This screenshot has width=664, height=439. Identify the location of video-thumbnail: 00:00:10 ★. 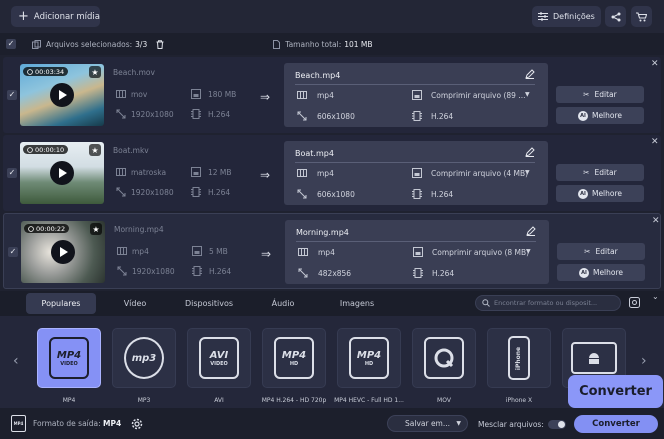
(62, 173).